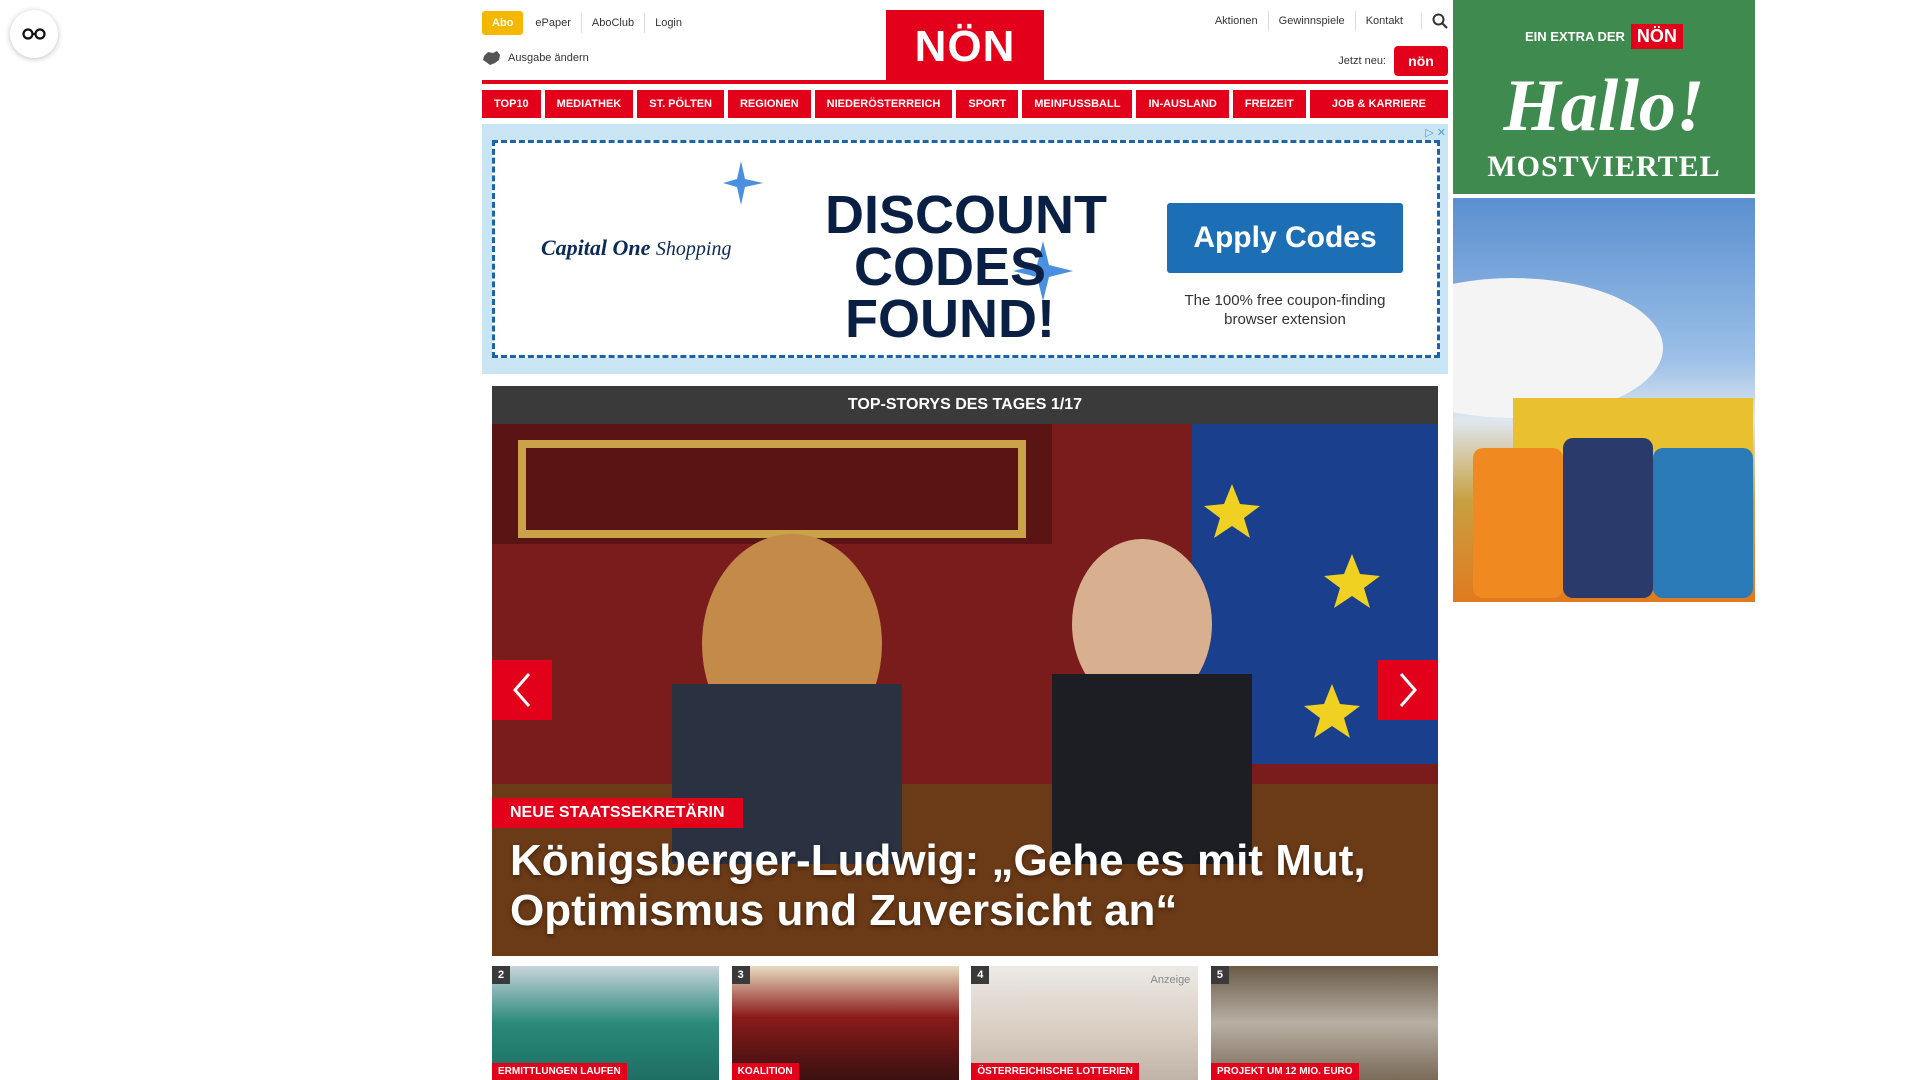 The image size is (1920, 1080). I want to click on ausgabe-aendern-link: Ausgabe ändern, so click(535, 58).